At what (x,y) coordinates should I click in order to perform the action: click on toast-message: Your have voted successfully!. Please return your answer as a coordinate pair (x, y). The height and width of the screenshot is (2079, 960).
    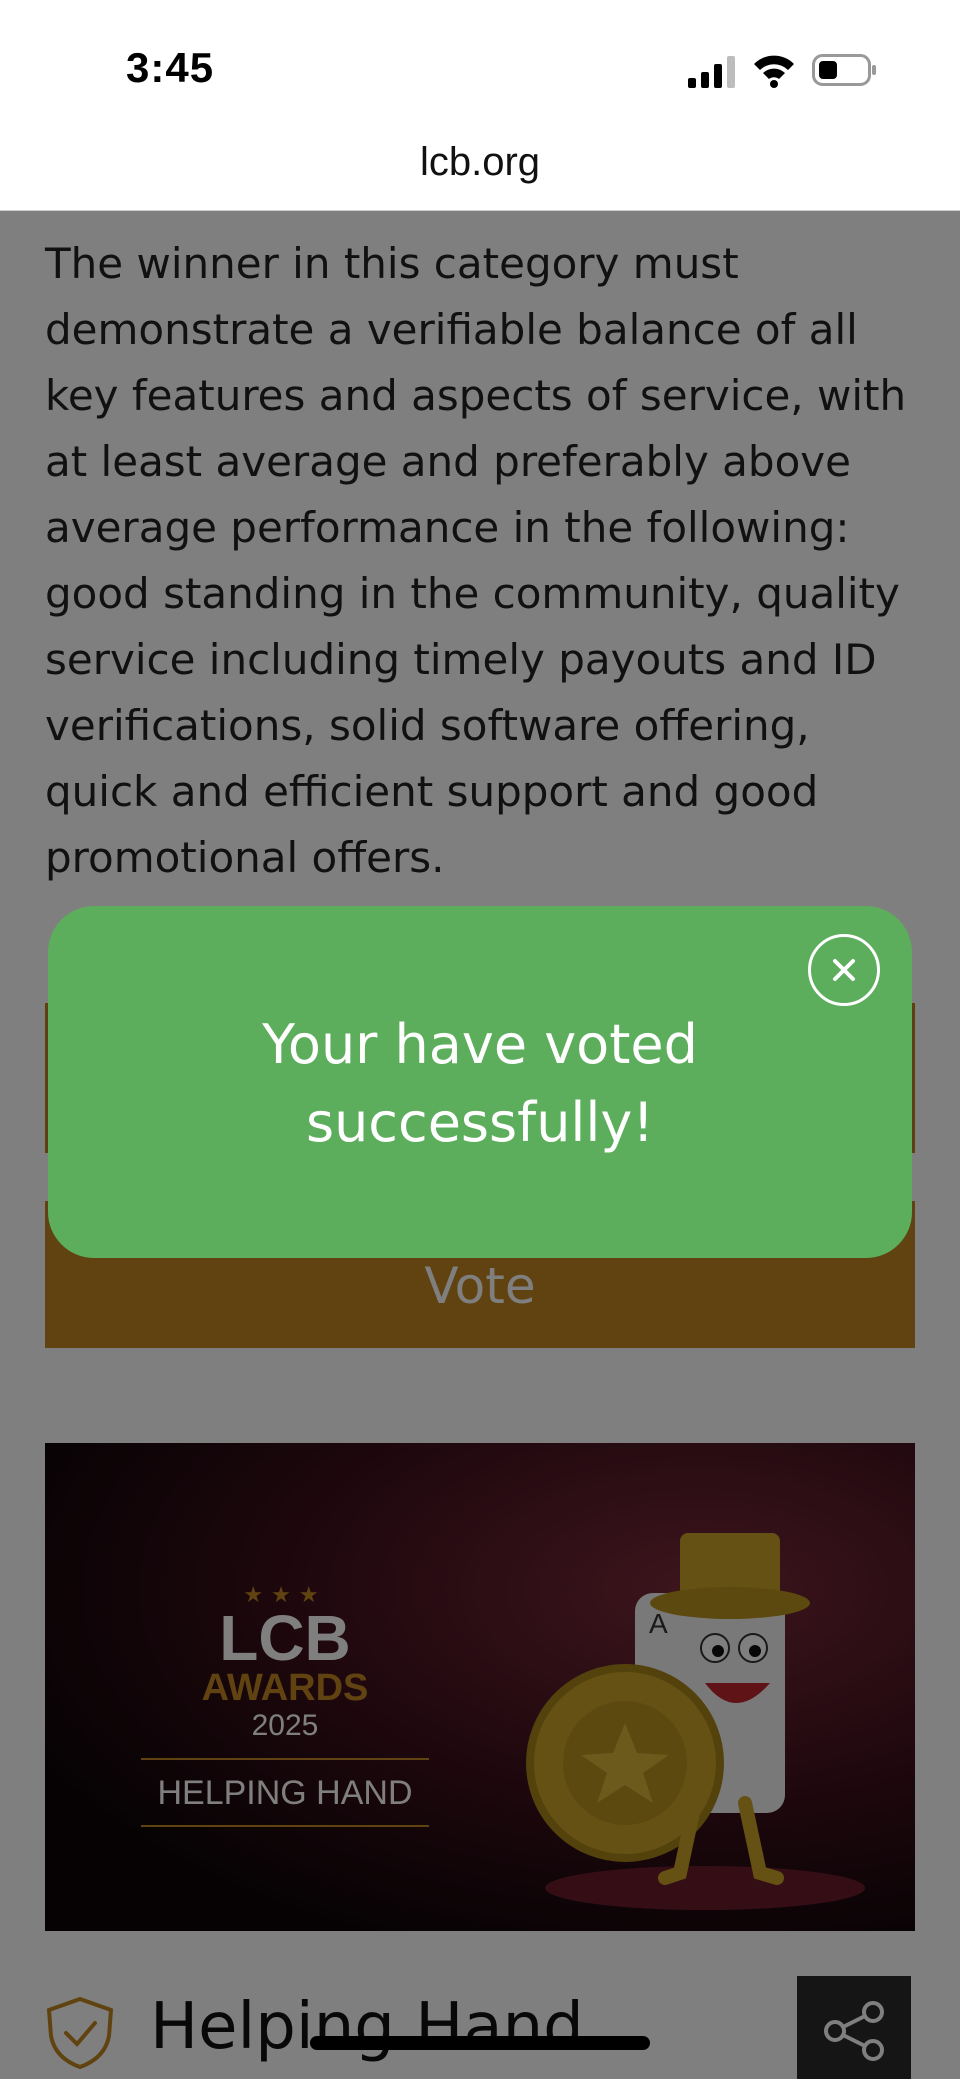
    Looking at the image, I should click on (480, 1083).